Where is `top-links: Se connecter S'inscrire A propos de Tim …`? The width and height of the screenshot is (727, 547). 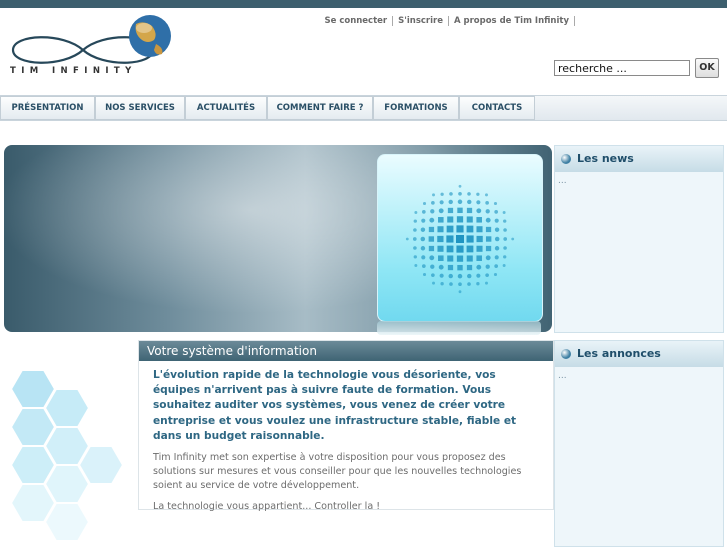 top-links: Se connecter S'inscrire A propos de Tim … is located at coordinates (449, 21).